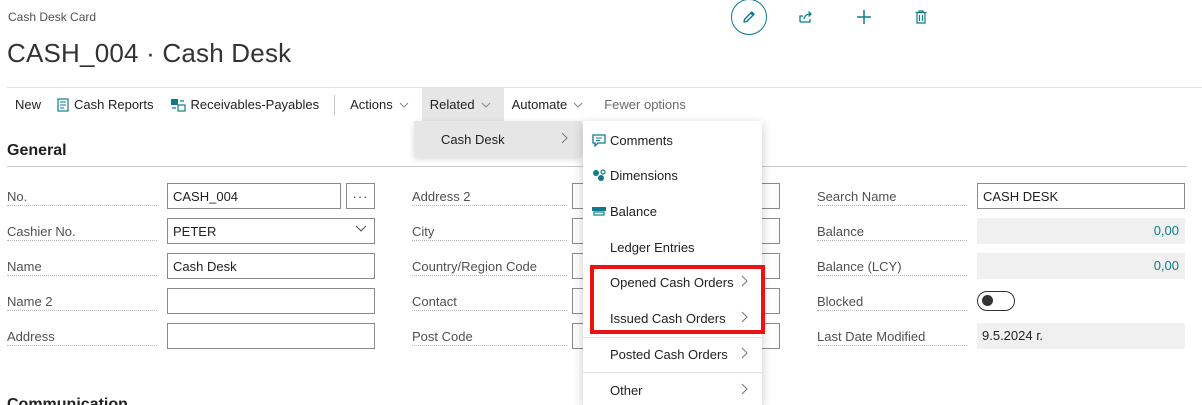  I want to click on report-icon, so click(63, 104).